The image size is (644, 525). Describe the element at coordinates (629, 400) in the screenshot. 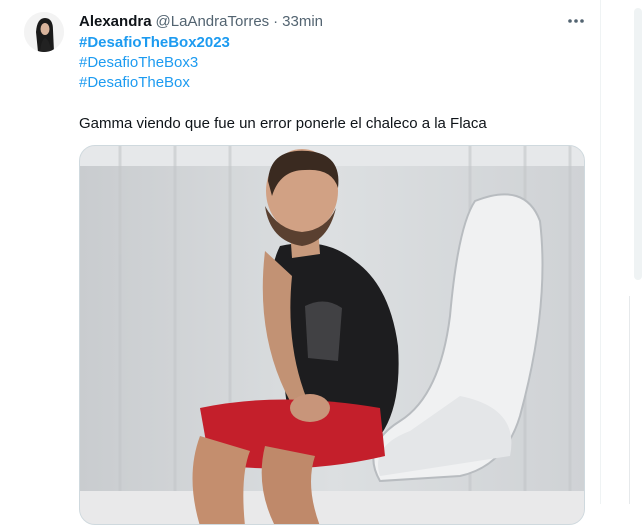

I see `side-divider` at that location.